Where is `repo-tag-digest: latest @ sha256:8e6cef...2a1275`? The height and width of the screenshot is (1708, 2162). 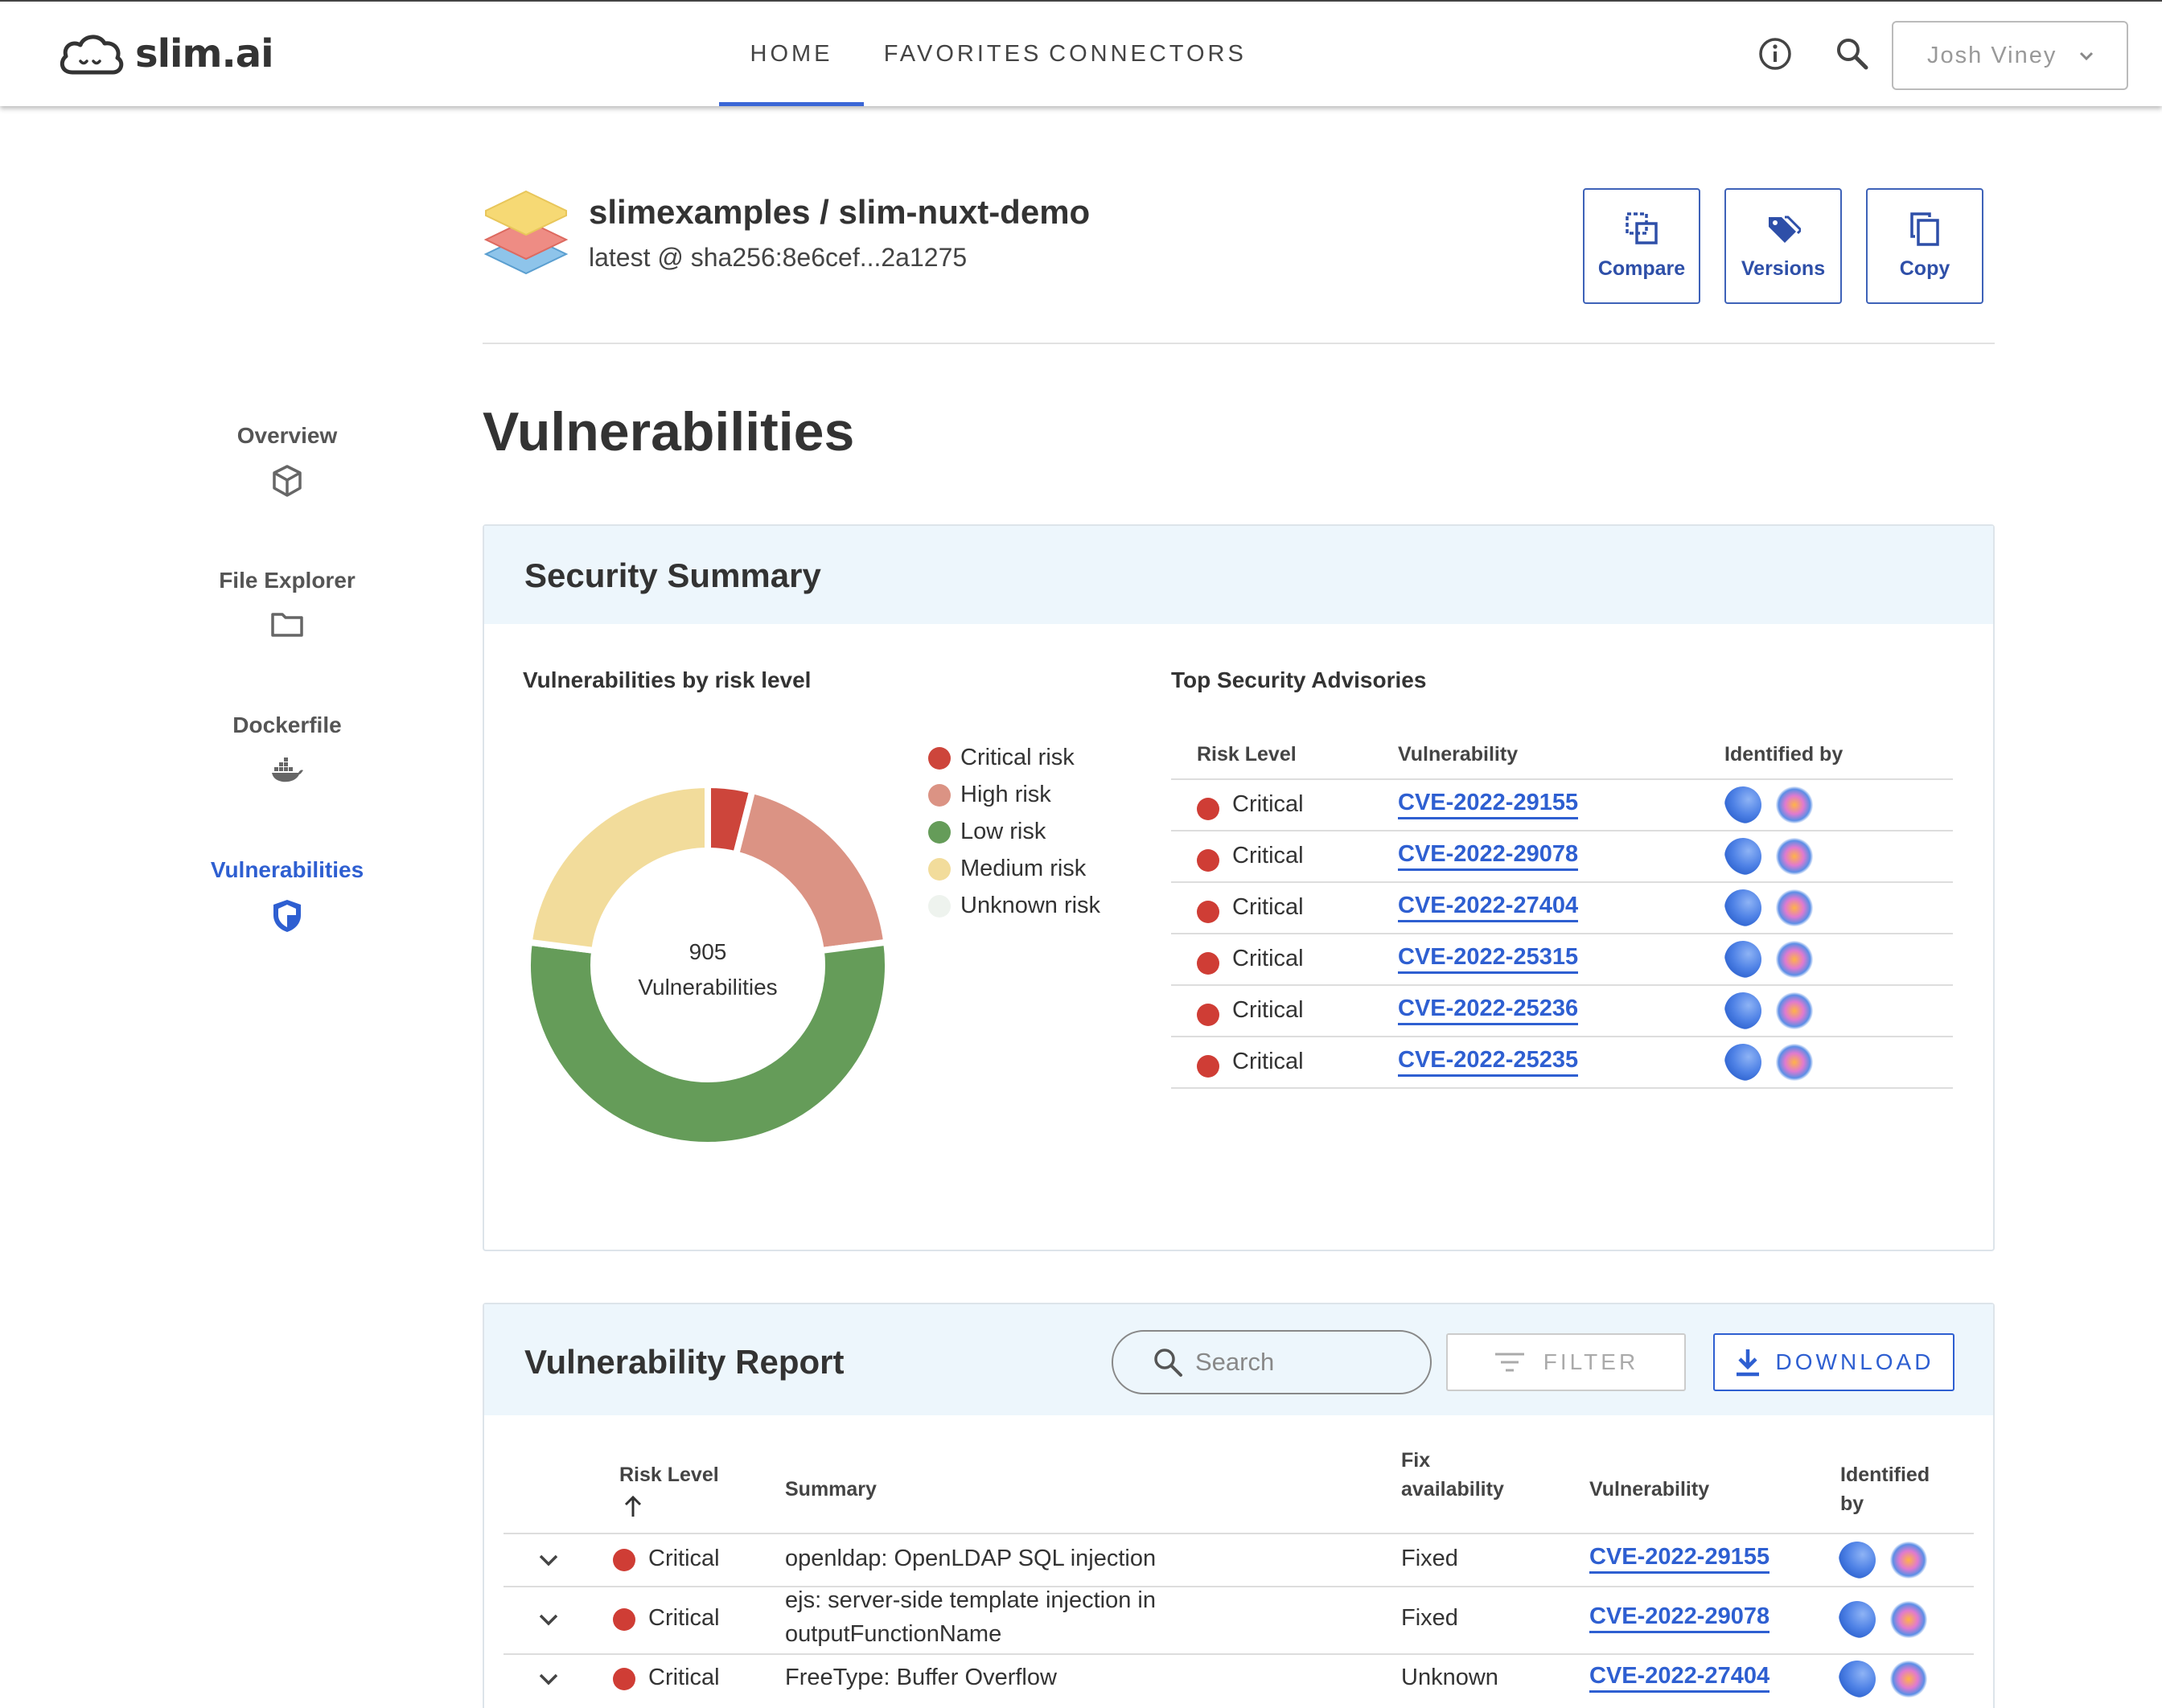
repo-tag-digest: latest @ sha256:8e6cef...2a1275 is located at coordinates (778, 257).